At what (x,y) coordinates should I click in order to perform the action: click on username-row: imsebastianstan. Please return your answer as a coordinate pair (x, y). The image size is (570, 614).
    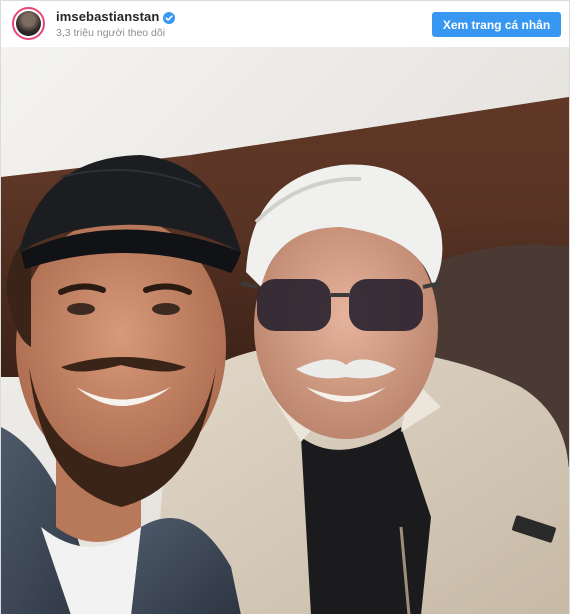
    Looking at the image, I should click on (116, 16).